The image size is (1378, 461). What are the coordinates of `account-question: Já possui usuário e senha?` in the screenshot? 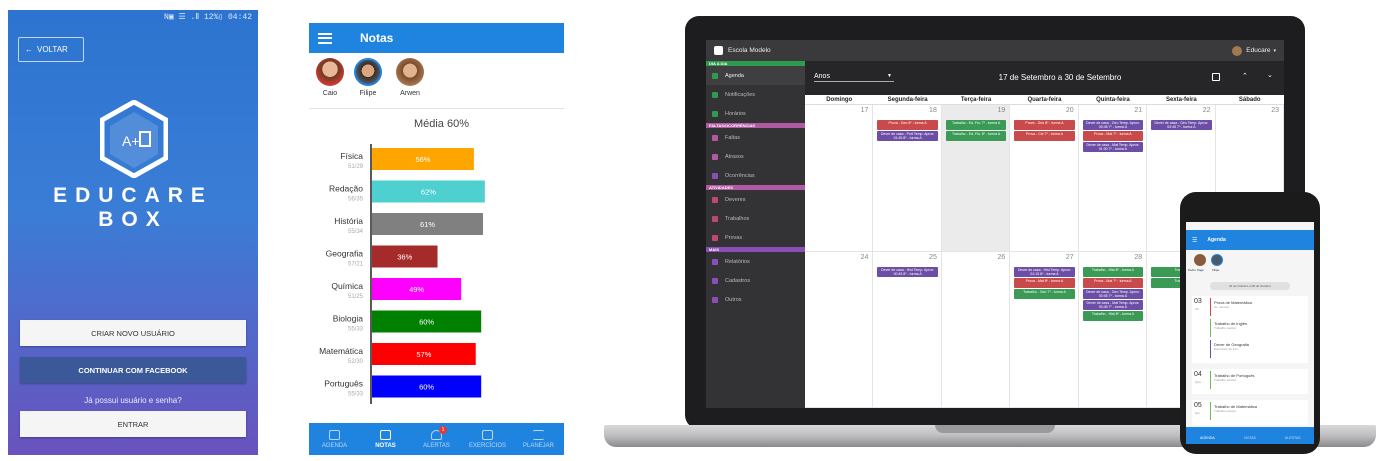 It's located at (133, 400).